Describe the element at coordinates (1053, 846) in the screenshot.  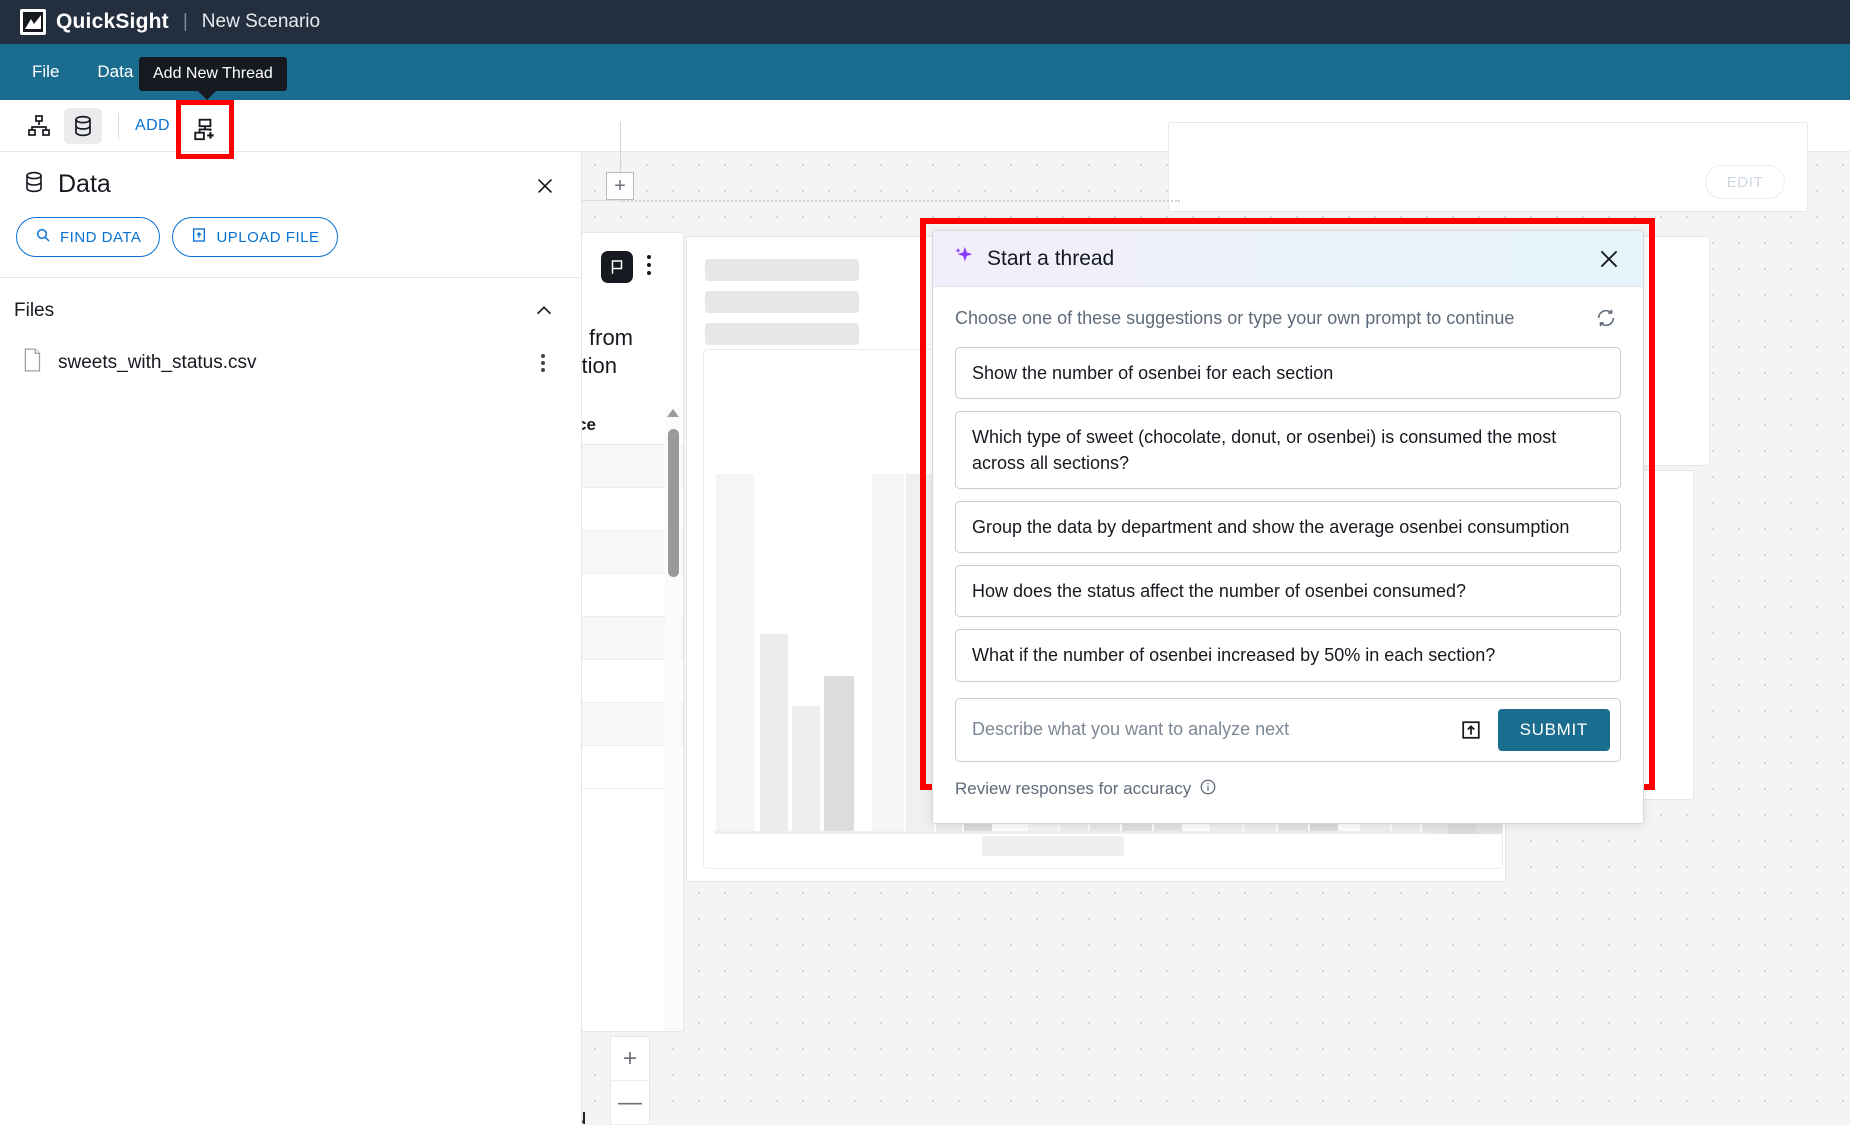
I see `chart-legend-skeleton` at that location.